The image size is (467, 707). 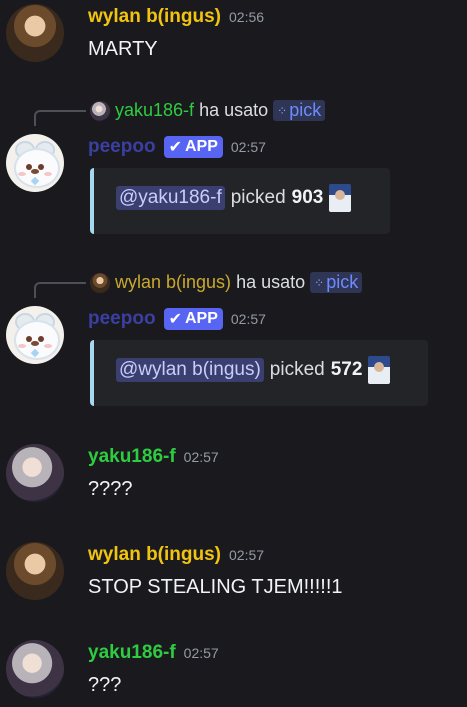 I want to click on message-text: ????, so click(x=110, y=489).